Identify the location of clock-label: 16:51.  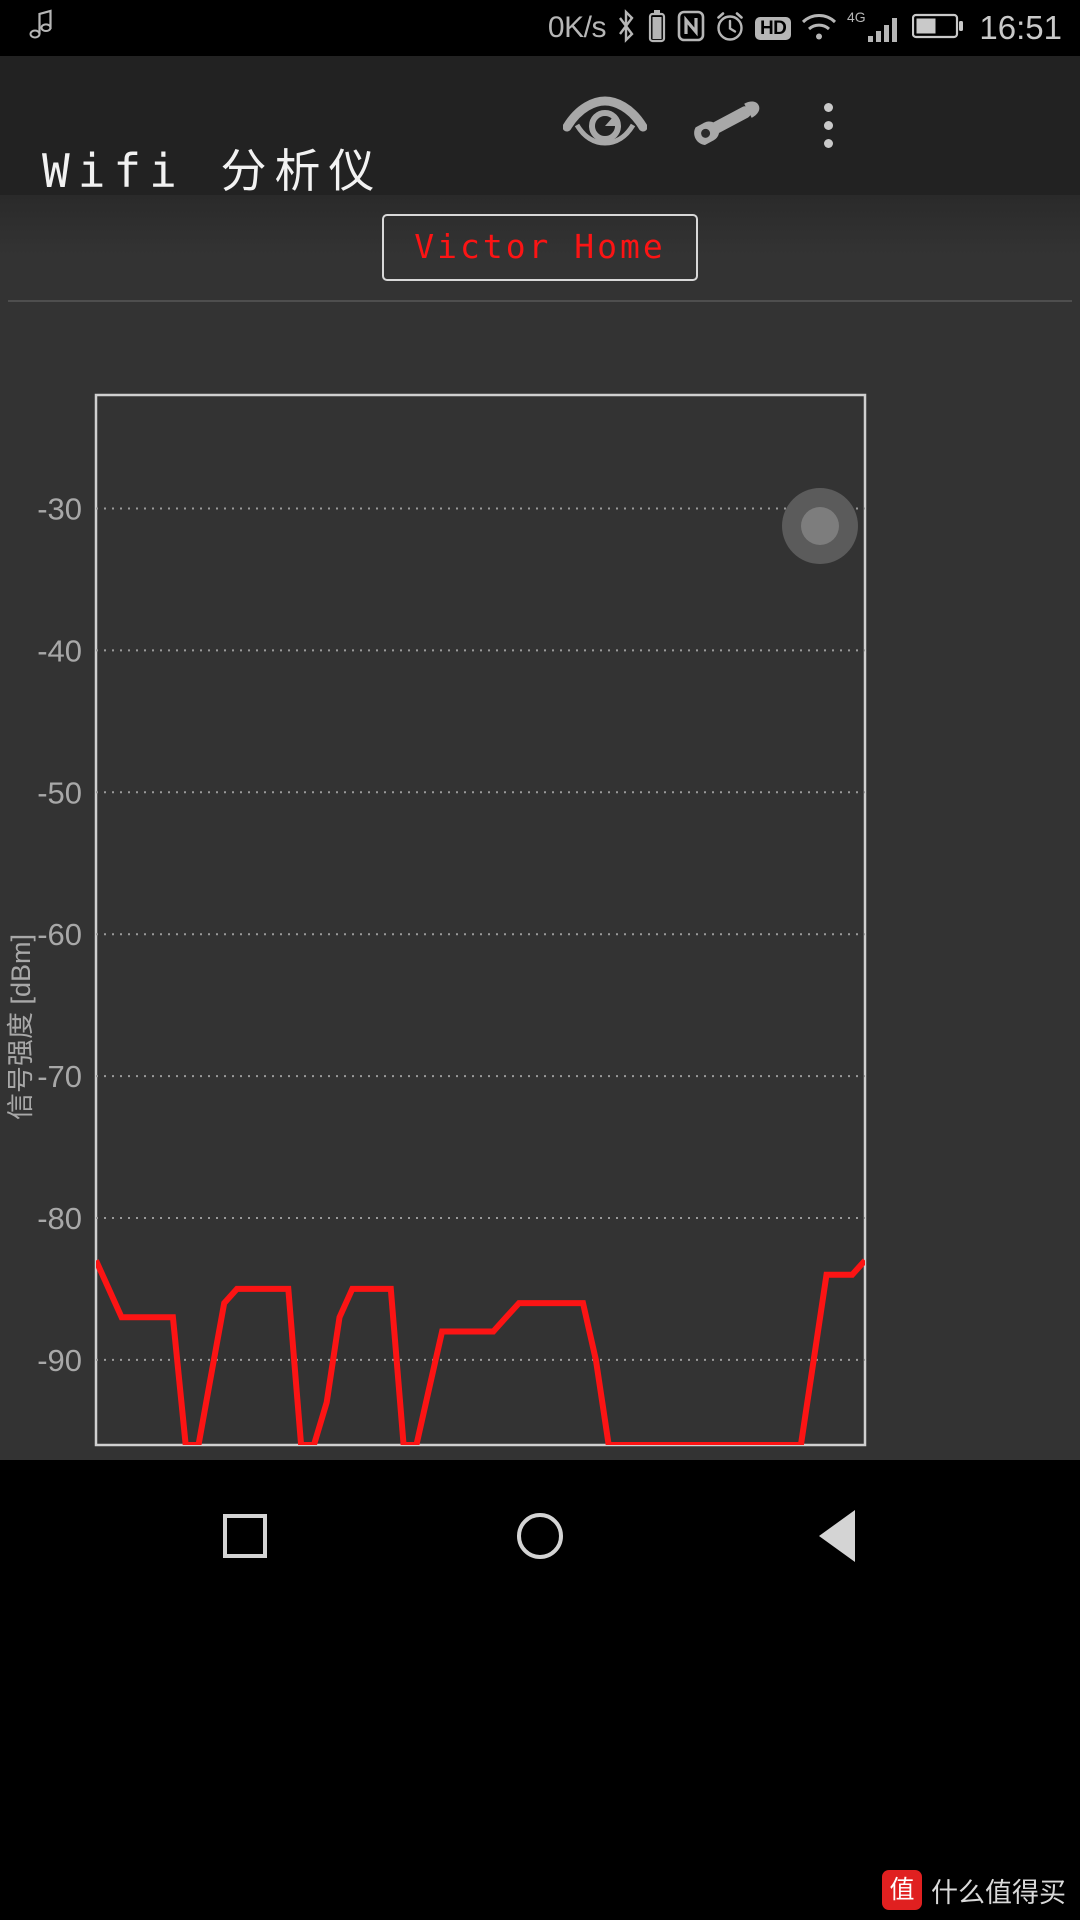
(1020, 27).